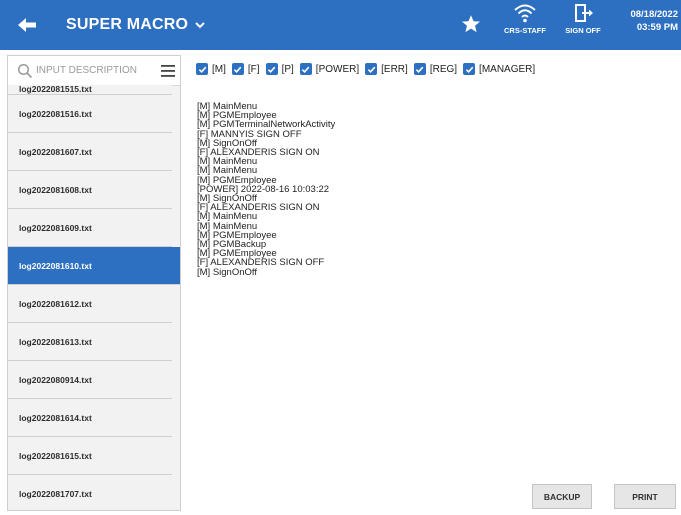 This screenshot has height=515, width=681. Describe the element at coordinates (583, 25) in the screenshot. I see `sign-off-button: SIGN OFF` at that location.